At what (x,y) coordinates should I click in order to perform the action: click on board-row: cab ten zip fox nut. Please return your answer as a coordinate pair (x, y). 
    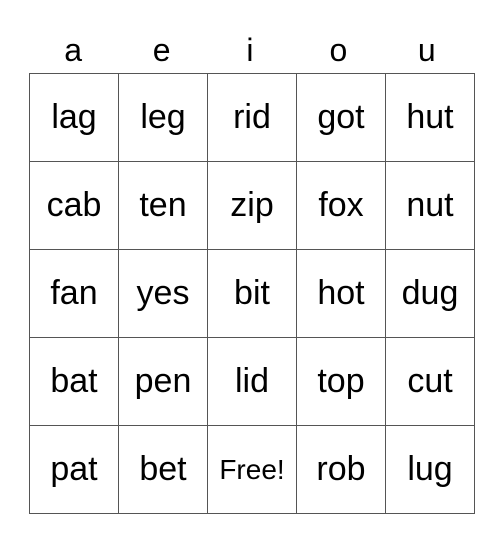
    Looking at the image, I should click on (252, 205).